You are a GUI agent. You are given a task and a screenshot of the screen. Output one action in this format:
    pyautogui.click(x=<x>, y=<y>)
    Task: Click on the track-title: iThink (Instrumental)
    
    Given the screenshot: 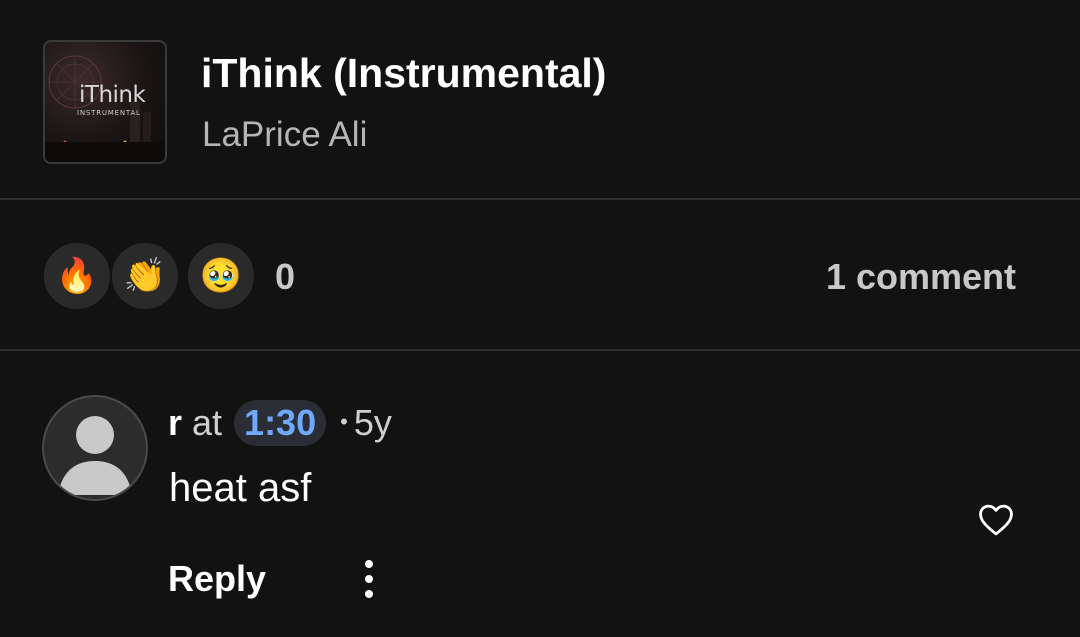 What is the action you would take?
    pyautogui.click(x=403, y=73)
    